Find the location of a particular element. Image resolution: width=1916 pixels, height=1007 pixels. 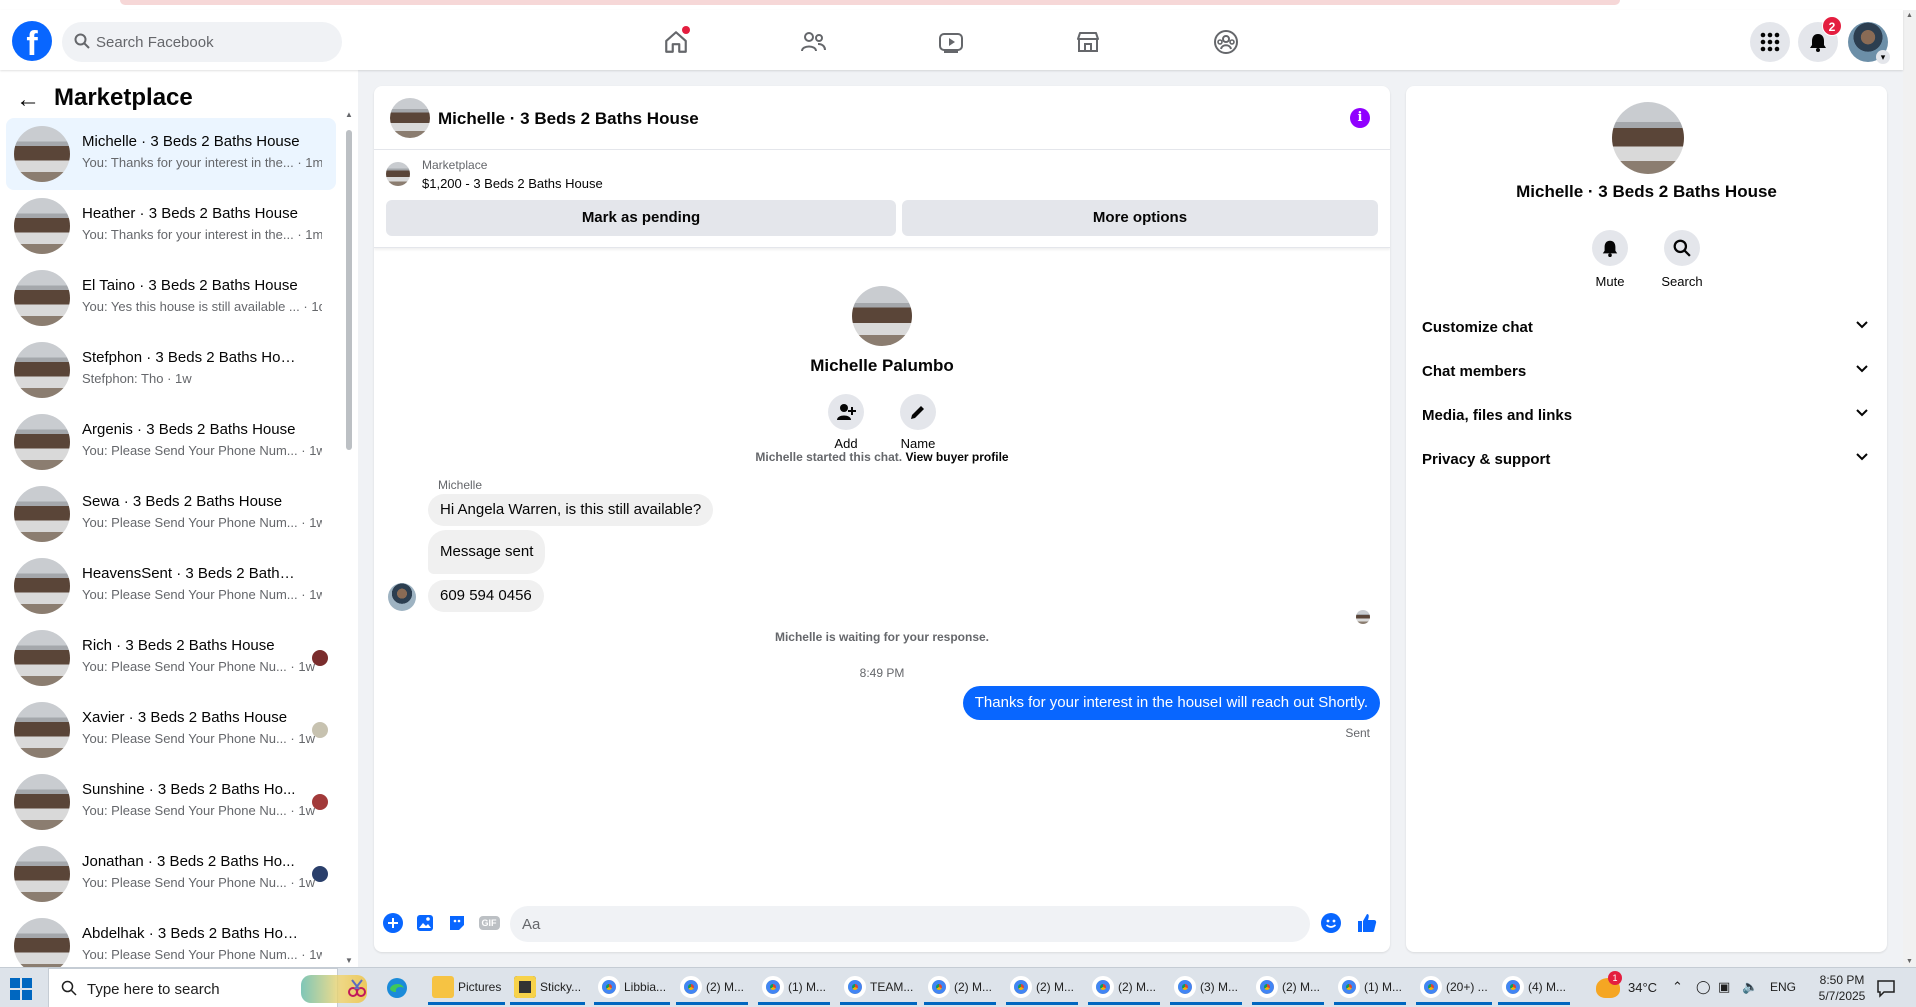

message-input-box is located at coordinates (910, 924).